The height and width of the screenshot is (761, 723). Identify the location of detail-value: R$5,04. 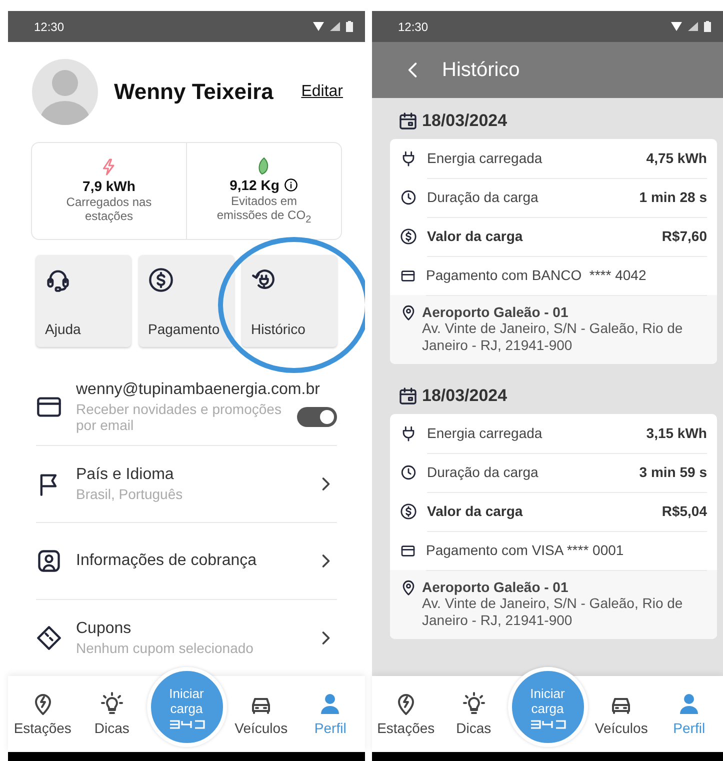
(684, 511).